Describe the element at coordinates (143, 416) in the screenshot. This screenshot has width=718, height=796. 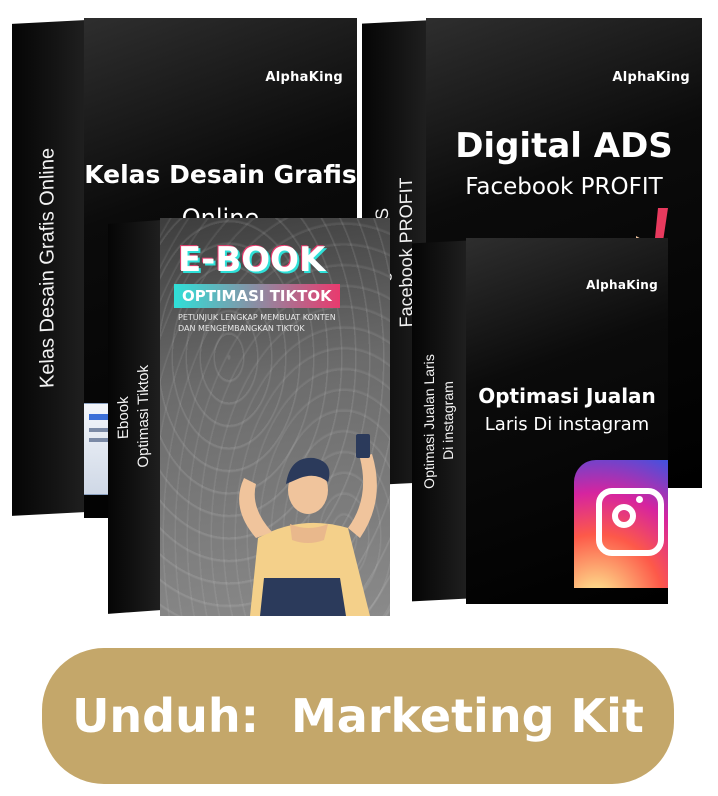
I see `spine-line2: Optimasi Tiktok` at that location.